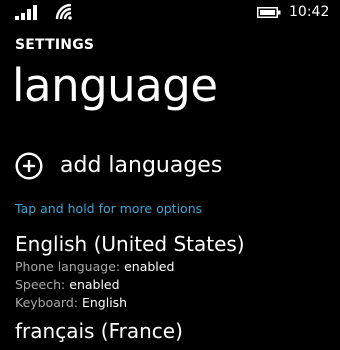  What do you see at coordinates (46, 302) in the screenshot?
I see `detail-label: Keyboard:` at bounding box center [46, 302].